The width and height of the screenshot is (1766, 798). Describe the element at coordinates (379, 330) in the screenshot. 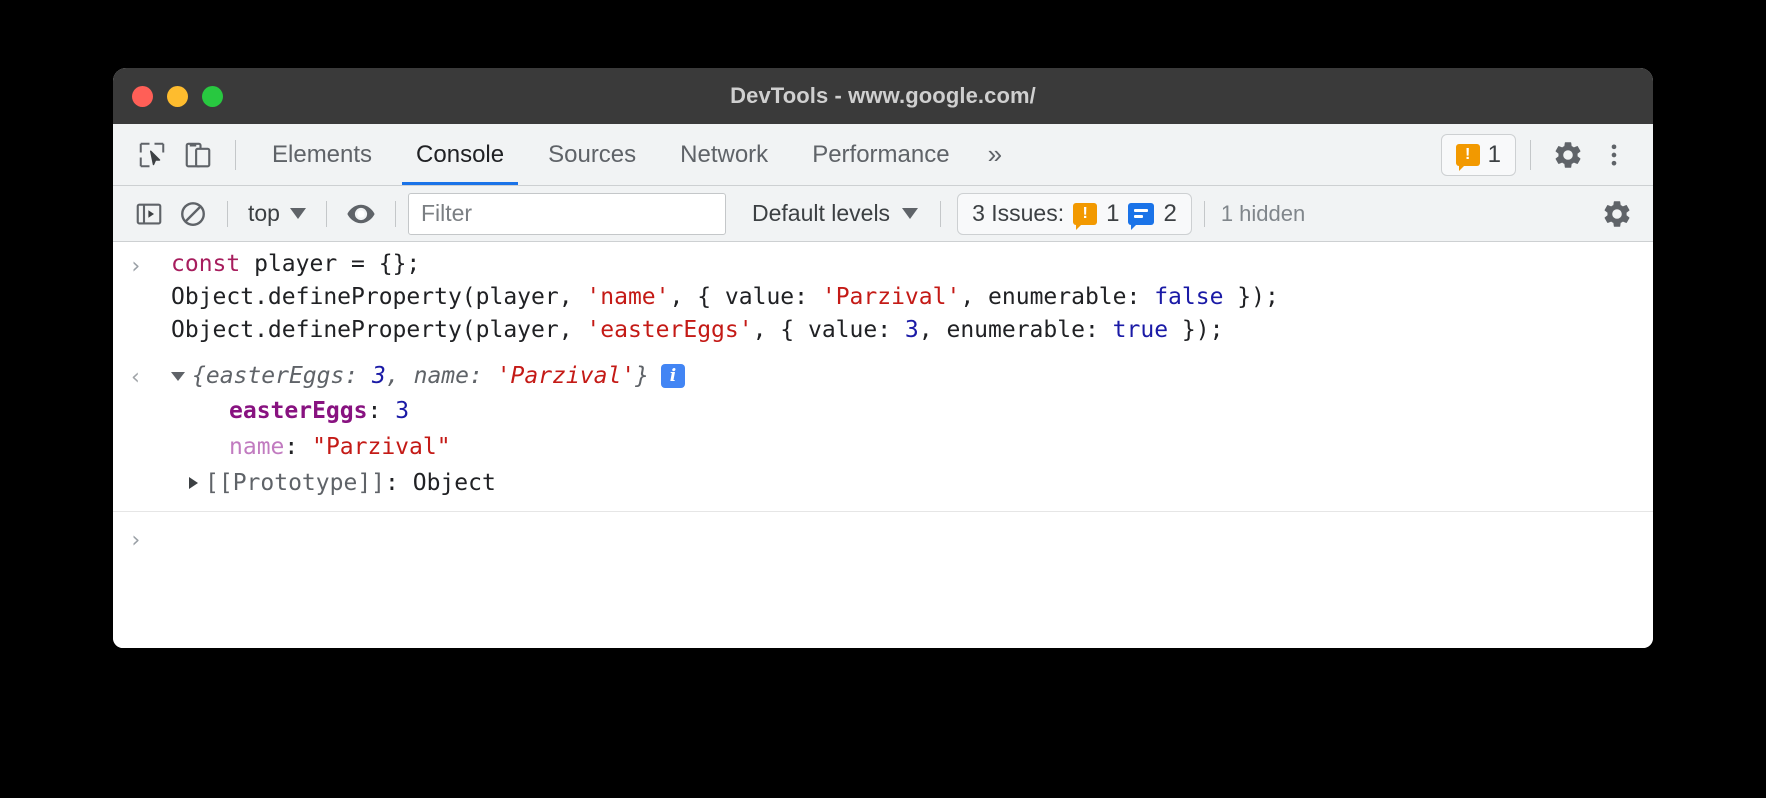

I see `code-line3-head: Object.defineProperty(player,` at that location.